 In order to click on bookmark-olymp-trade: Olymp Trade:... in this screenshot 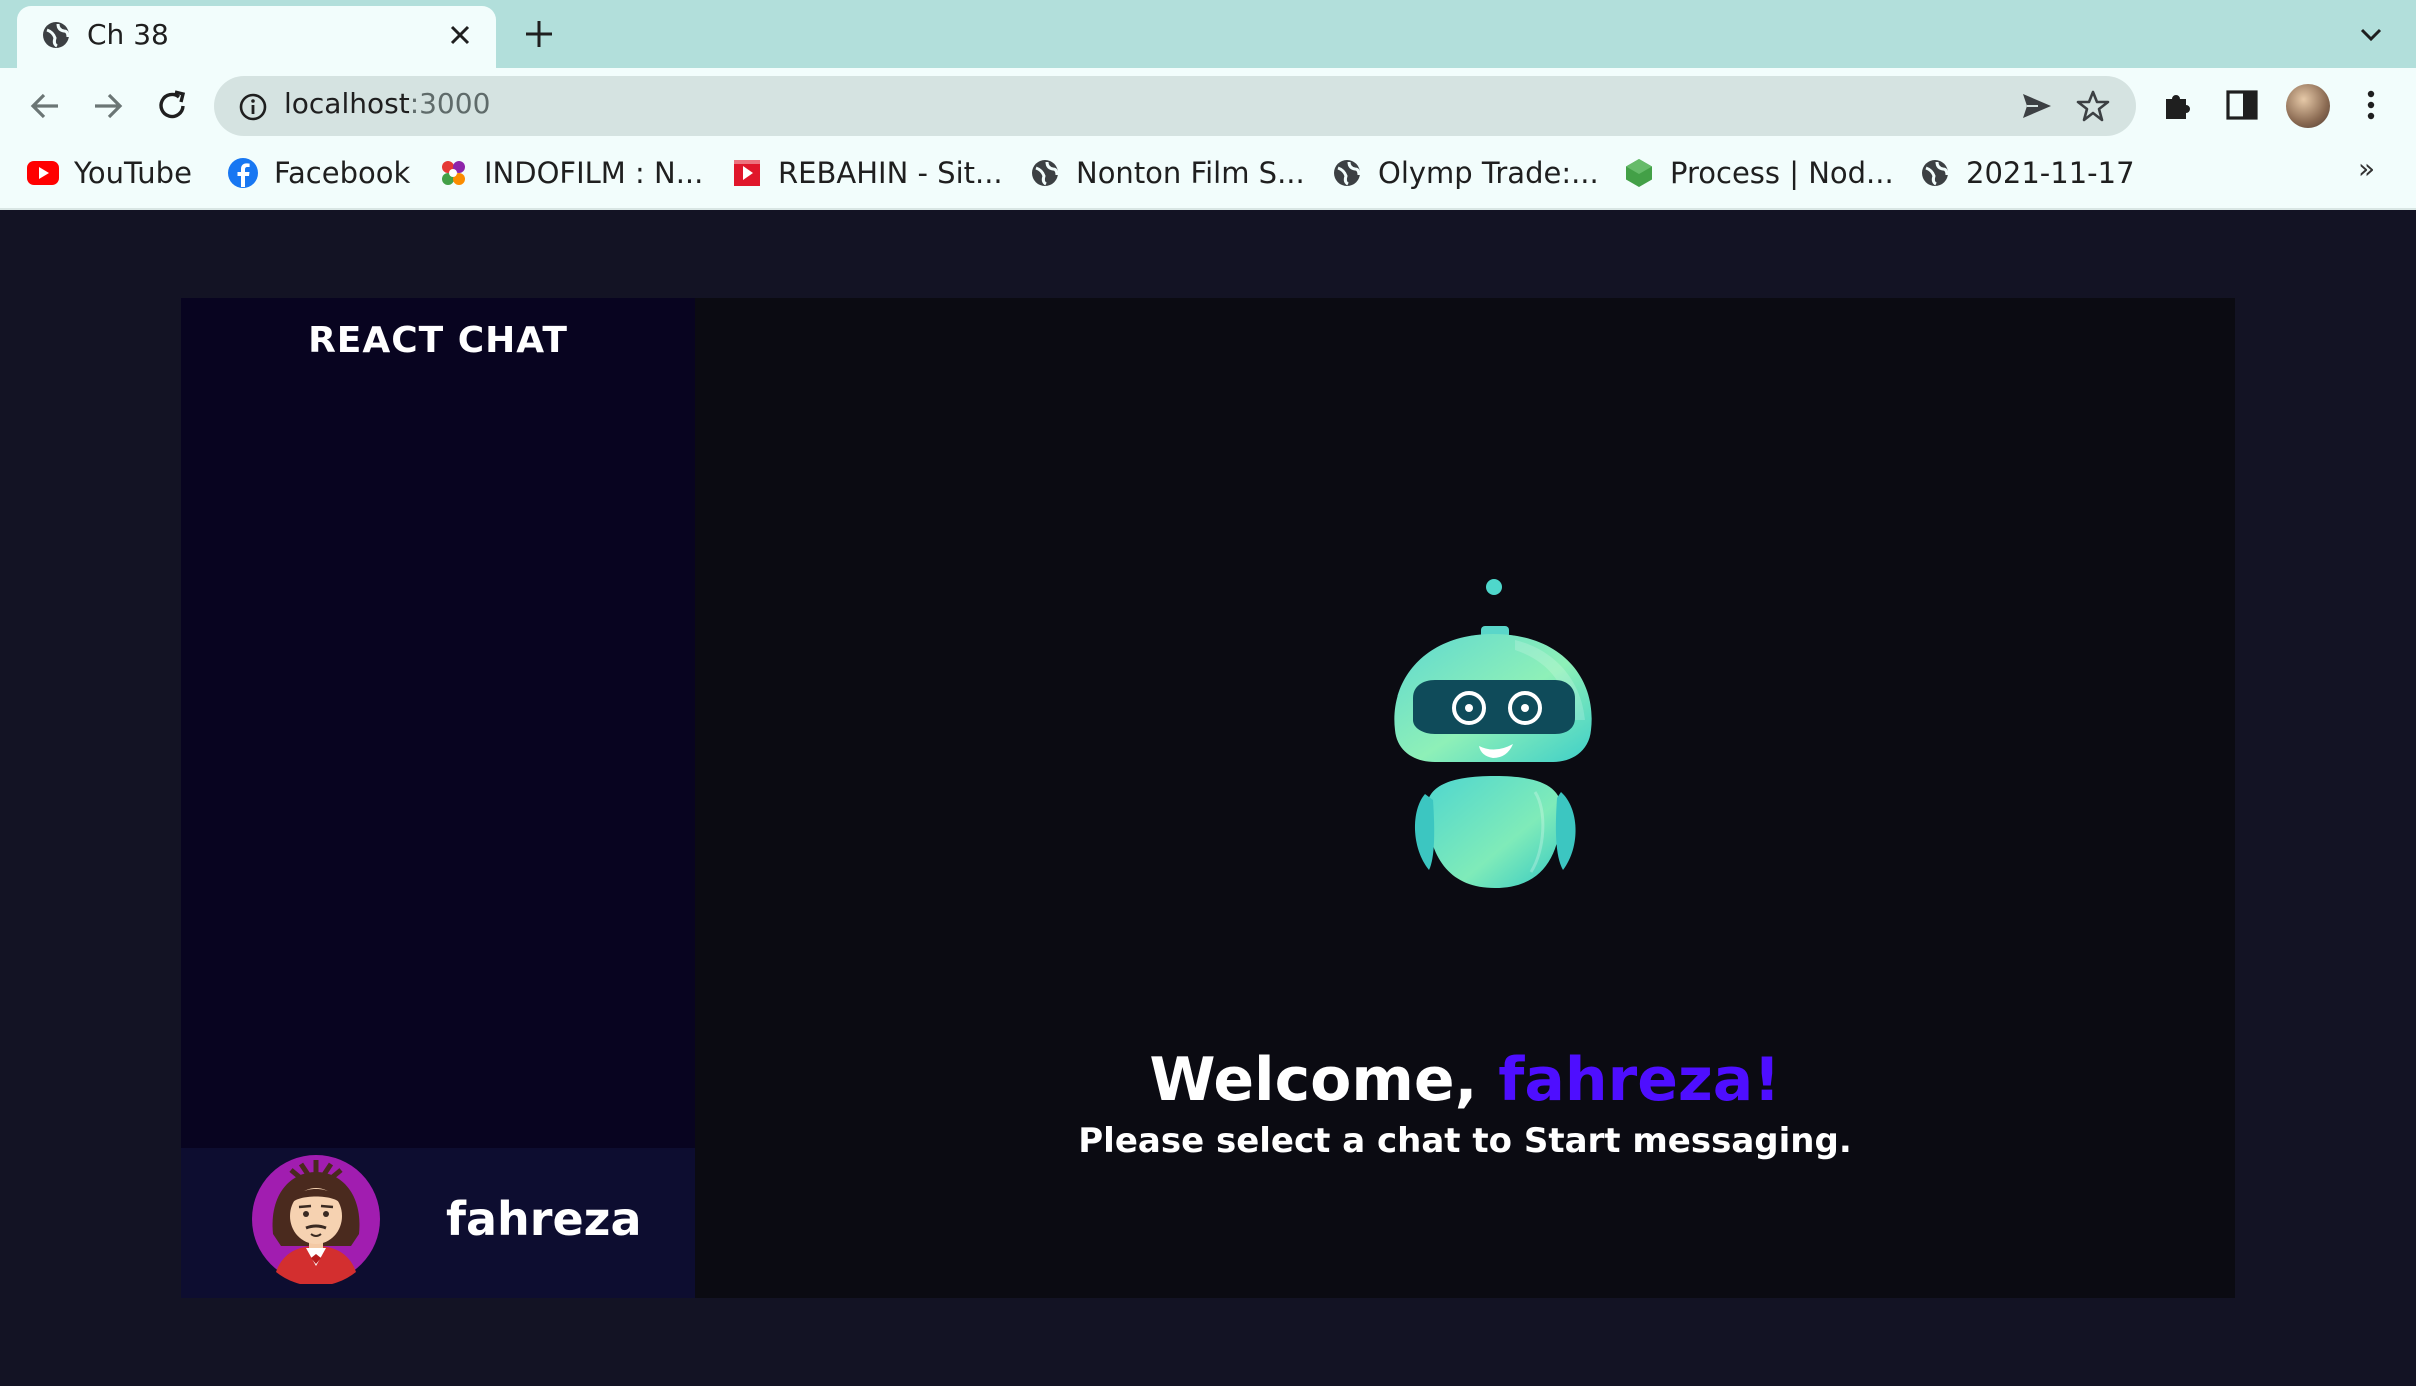, I will do `click(1464, 173)`.